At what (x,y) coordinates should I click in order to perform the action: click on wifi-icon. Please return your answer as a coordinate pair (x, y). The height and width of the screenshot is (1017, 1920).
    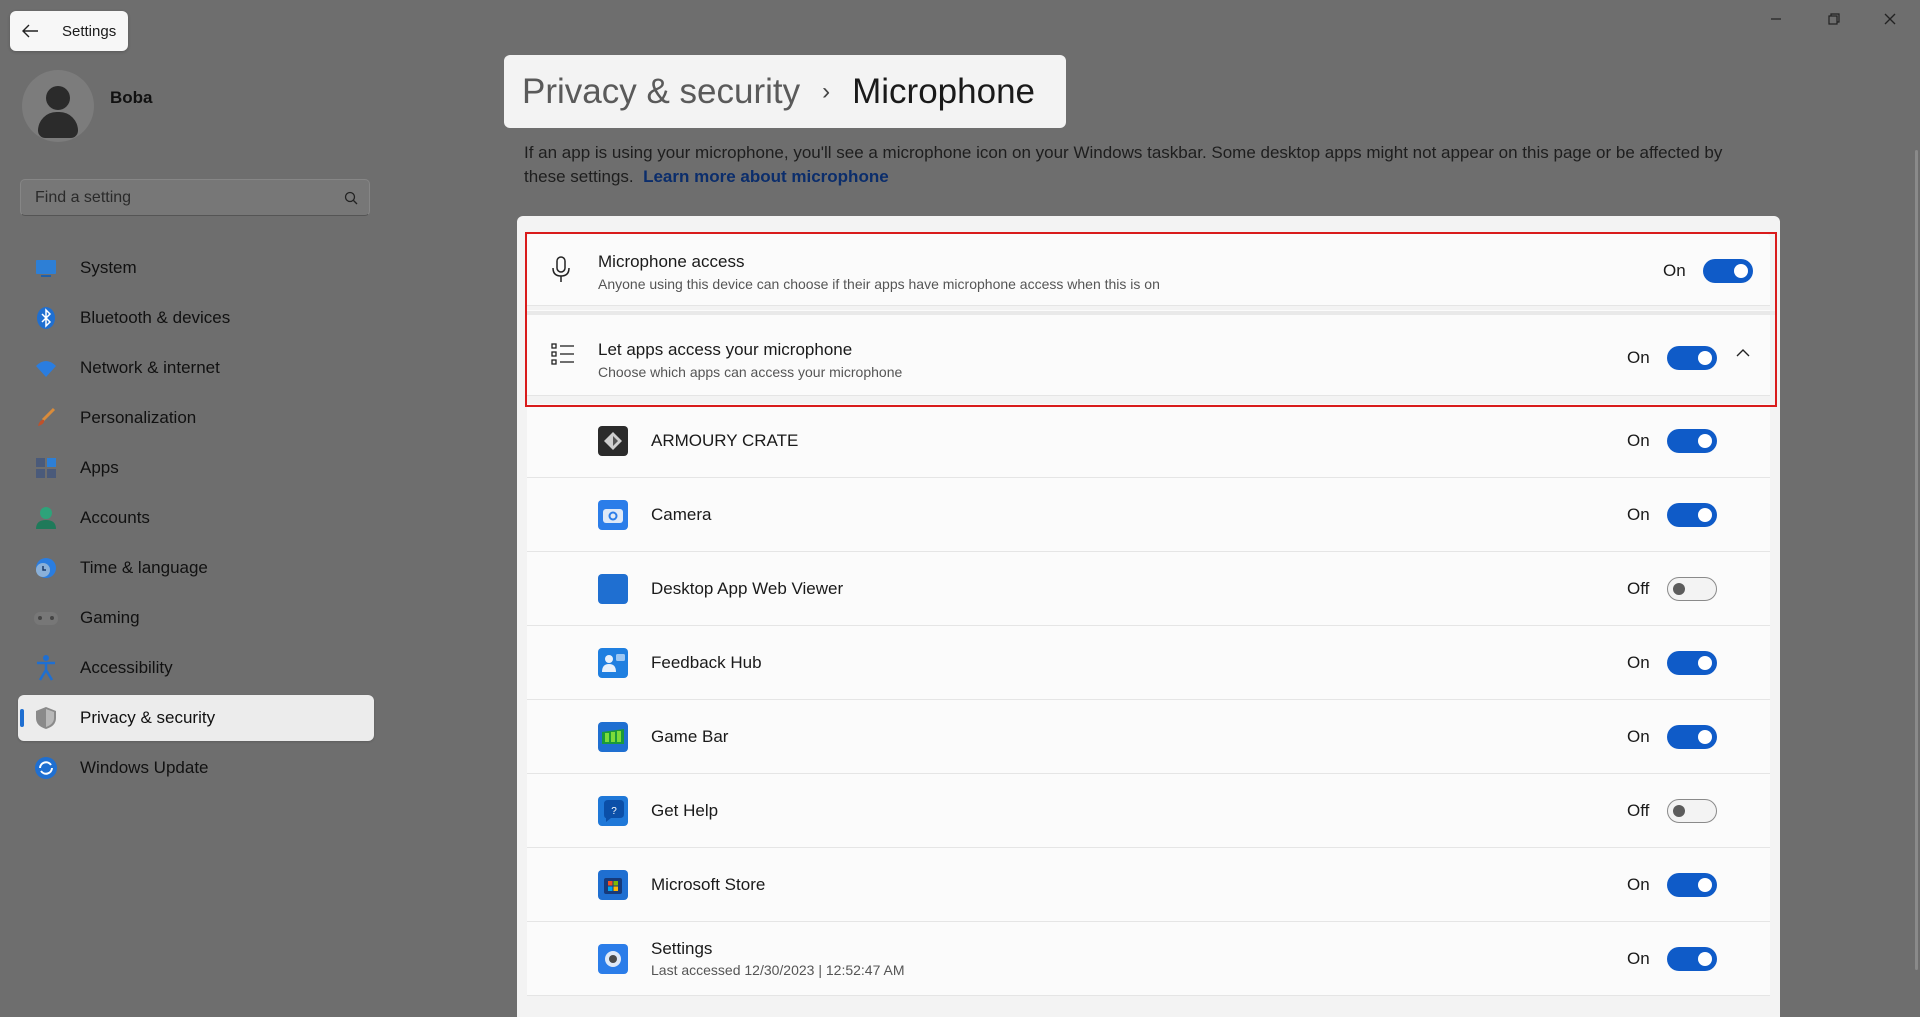
    Looking at the image, I should click on (46, 368).